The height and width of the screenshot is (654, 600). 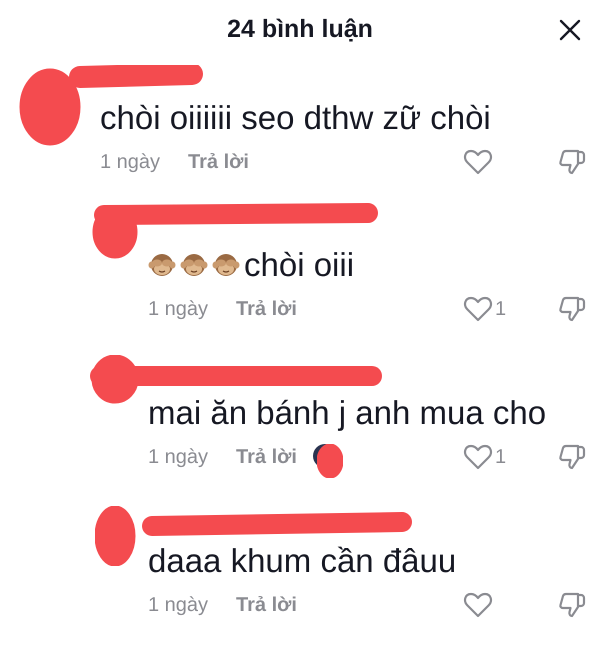 What do you see at coordinates (300, 30) in the screenshot?
I see `comments-title: 24 bình luận` at bounding box center [300, 30].